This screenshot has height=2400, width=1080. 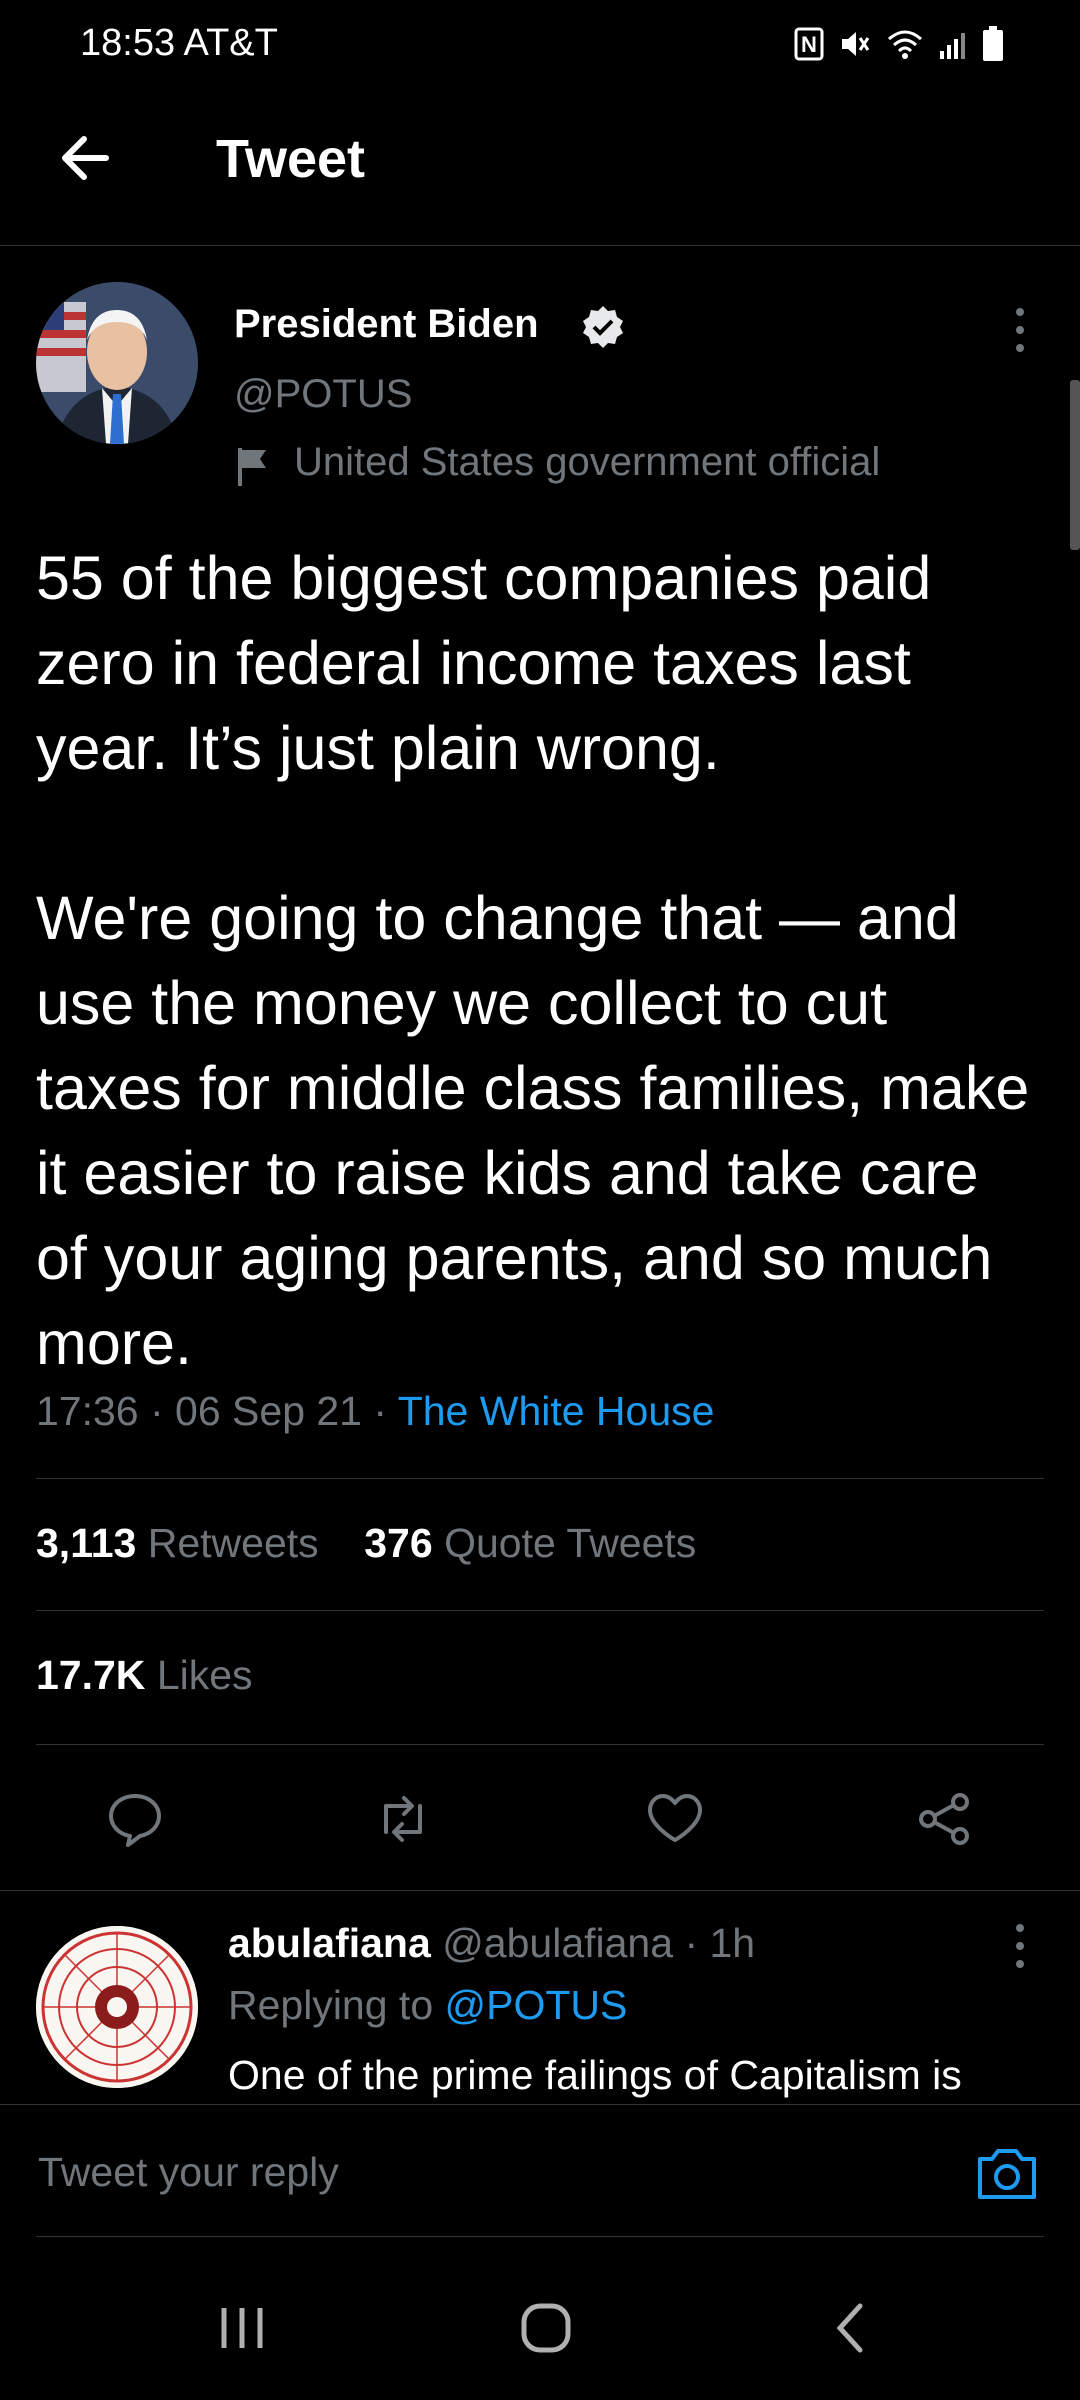 What do you see at coordinates (556, 1411) in the screenshot?
I see `tweet-source-link: The White House` at bounding box center [556, 1411].